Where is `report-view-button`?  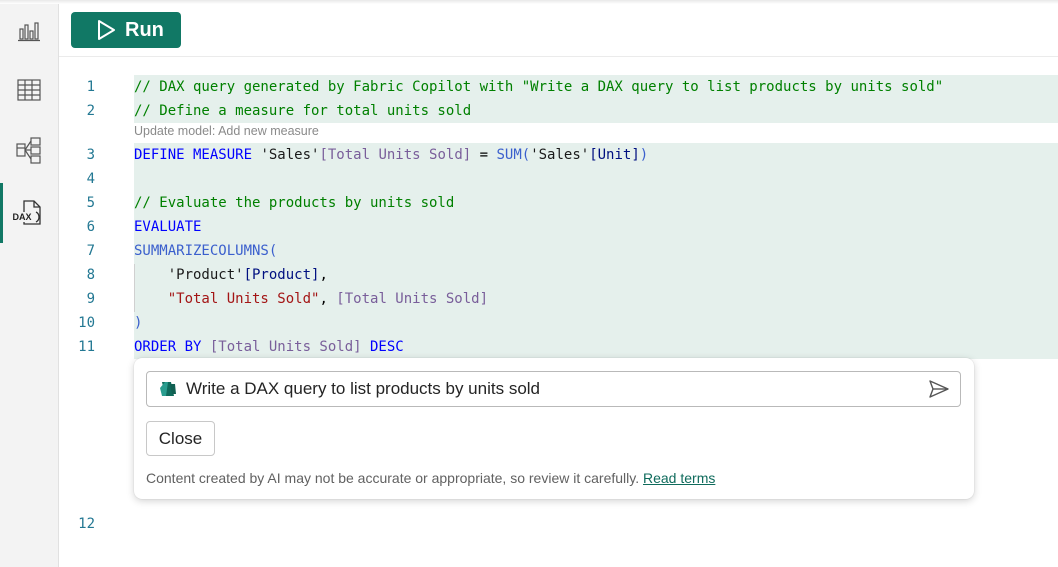
report-view-button is located at coordinates (29, 33).